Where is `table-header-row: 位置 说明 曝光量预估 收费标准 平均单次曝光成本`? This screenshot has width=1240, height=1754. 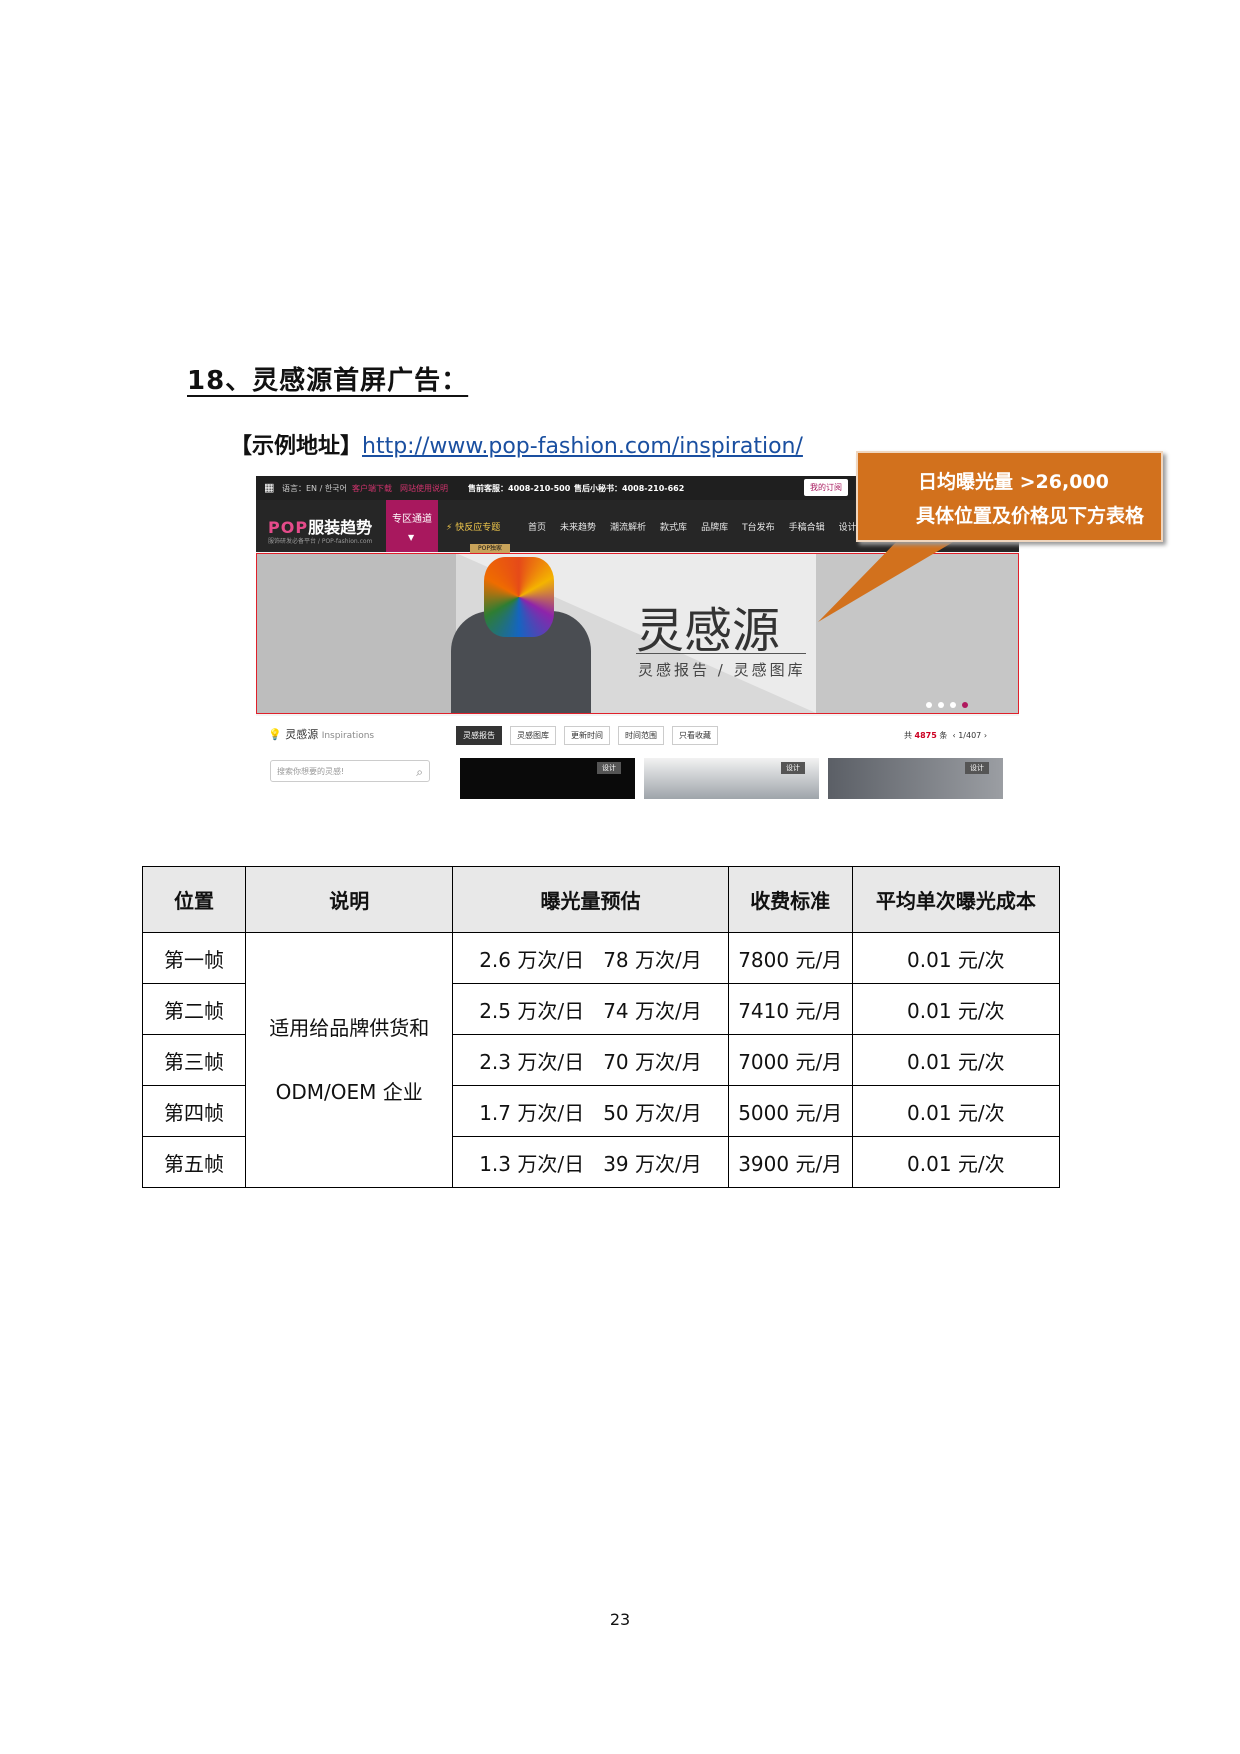
table-header-row: 位置 说明 曝光量预估 收费标准 平均单次曝光成本 is located at coordinates (601, 899).